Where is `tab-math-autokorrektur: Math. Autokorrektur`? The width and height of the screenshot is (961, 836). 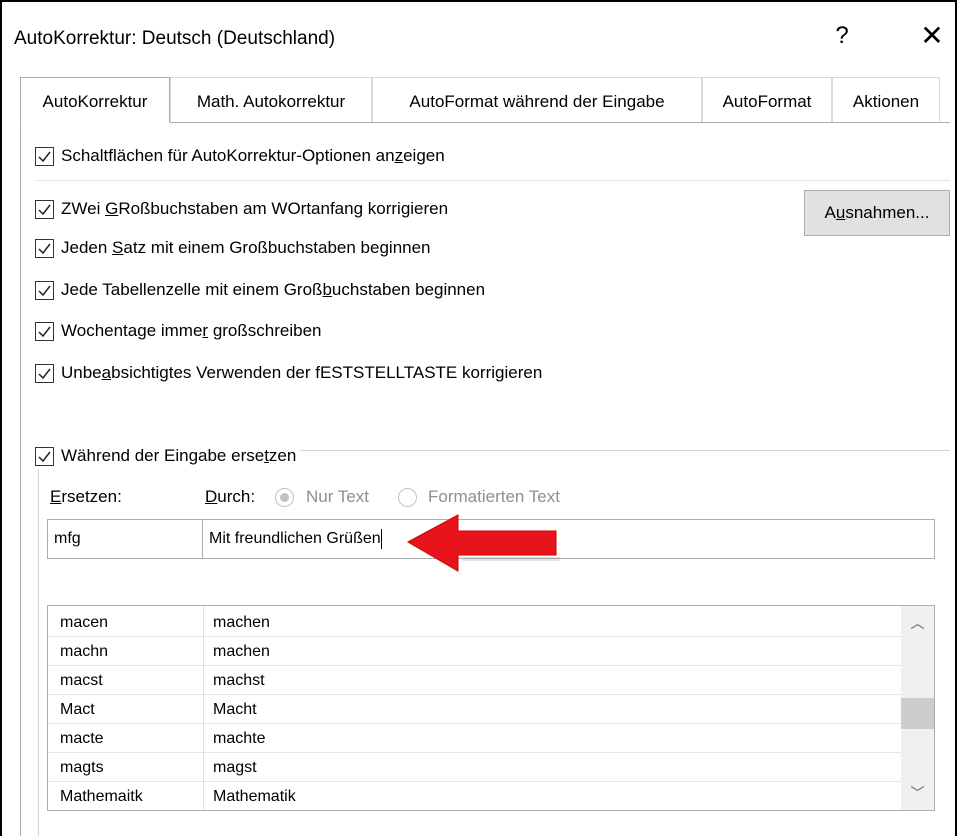 tab-math-autokorrektur: Math. Autokorrektur is located at coordinates (271, 100).